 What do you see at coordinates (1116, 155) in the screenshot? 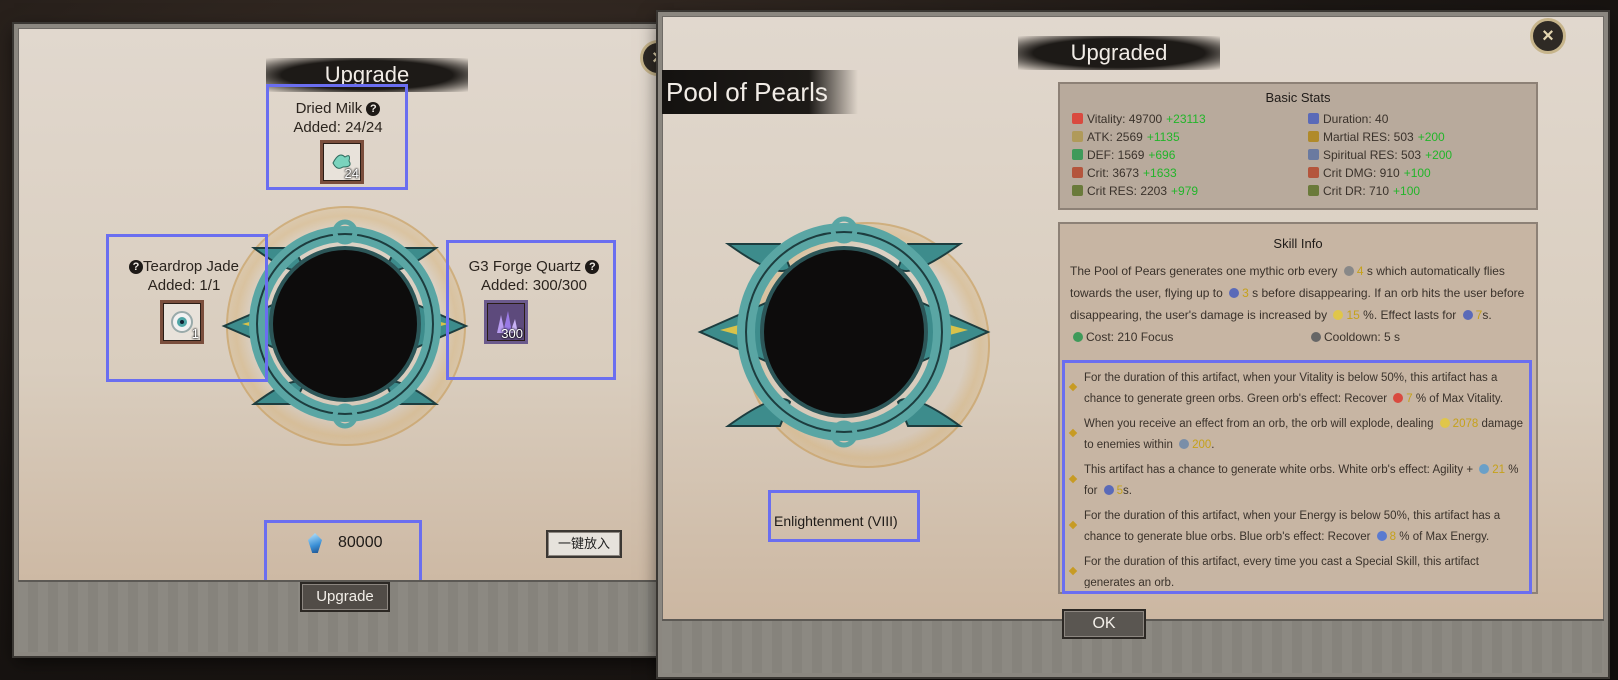
I see `stat-label: DEF: 1569` at bounding box center [1116, 155].